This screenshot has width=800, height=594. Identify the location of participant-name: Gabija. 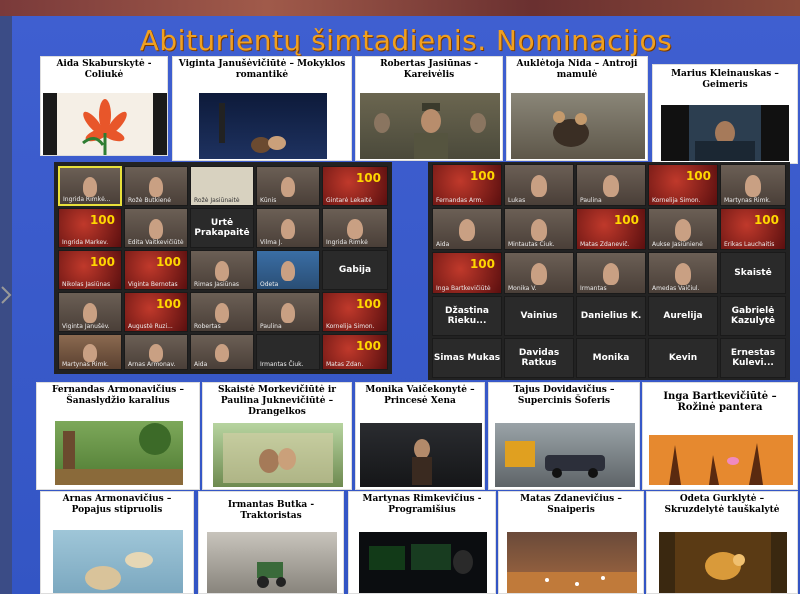
(355, 270).